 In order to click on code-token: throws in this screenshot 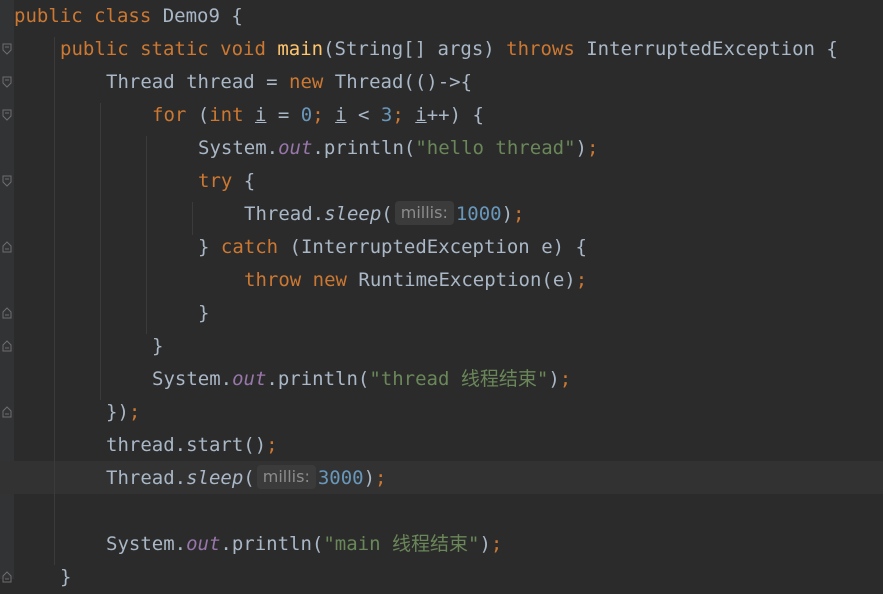, I will do `click(546, 49)`.